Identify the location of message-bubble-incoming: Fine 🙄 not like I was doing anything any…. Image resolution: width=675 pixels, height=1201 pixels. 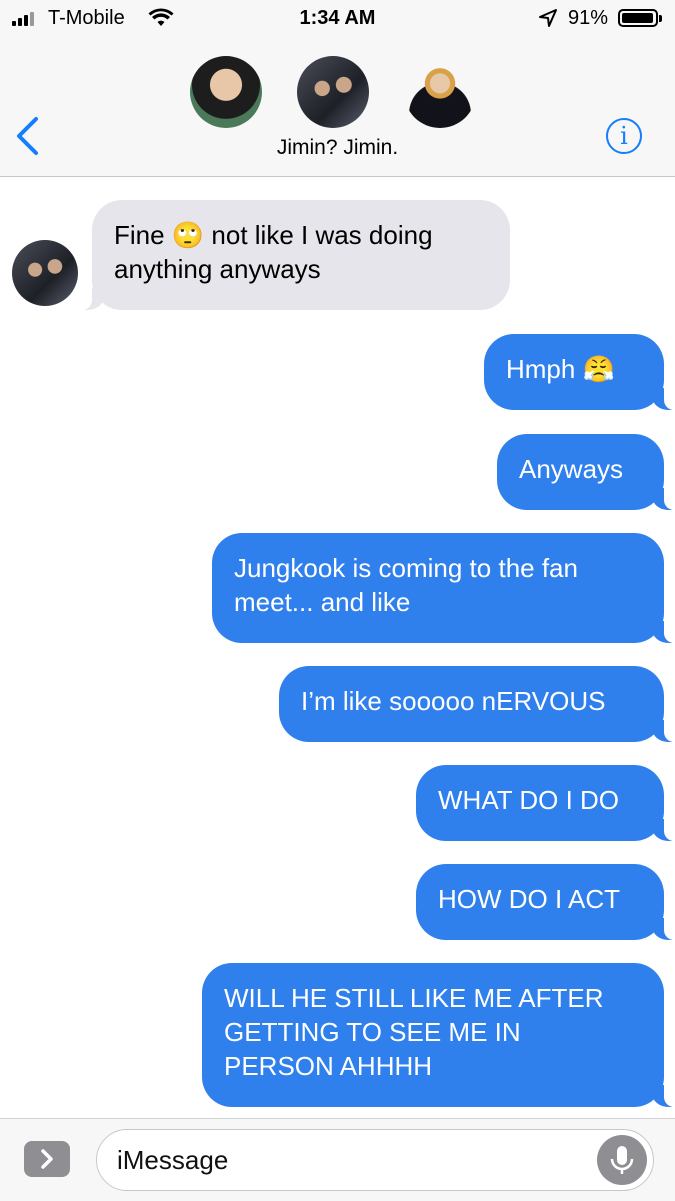
(294, 255).